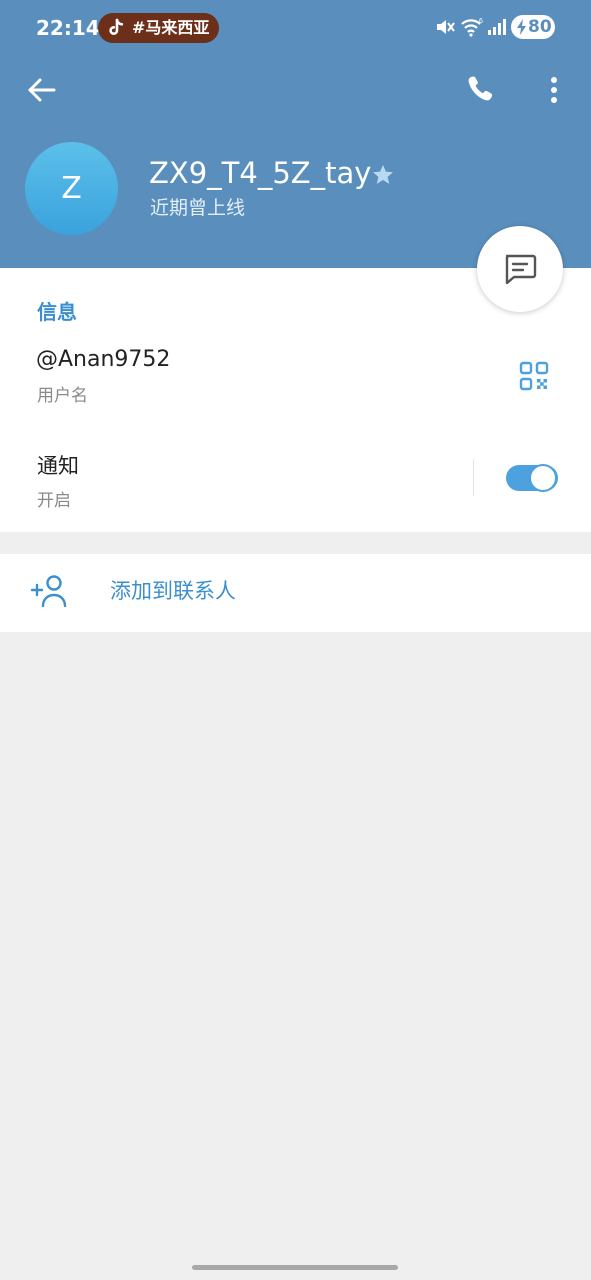  I want to click on notifications-title: 通知, so click(58, 466).